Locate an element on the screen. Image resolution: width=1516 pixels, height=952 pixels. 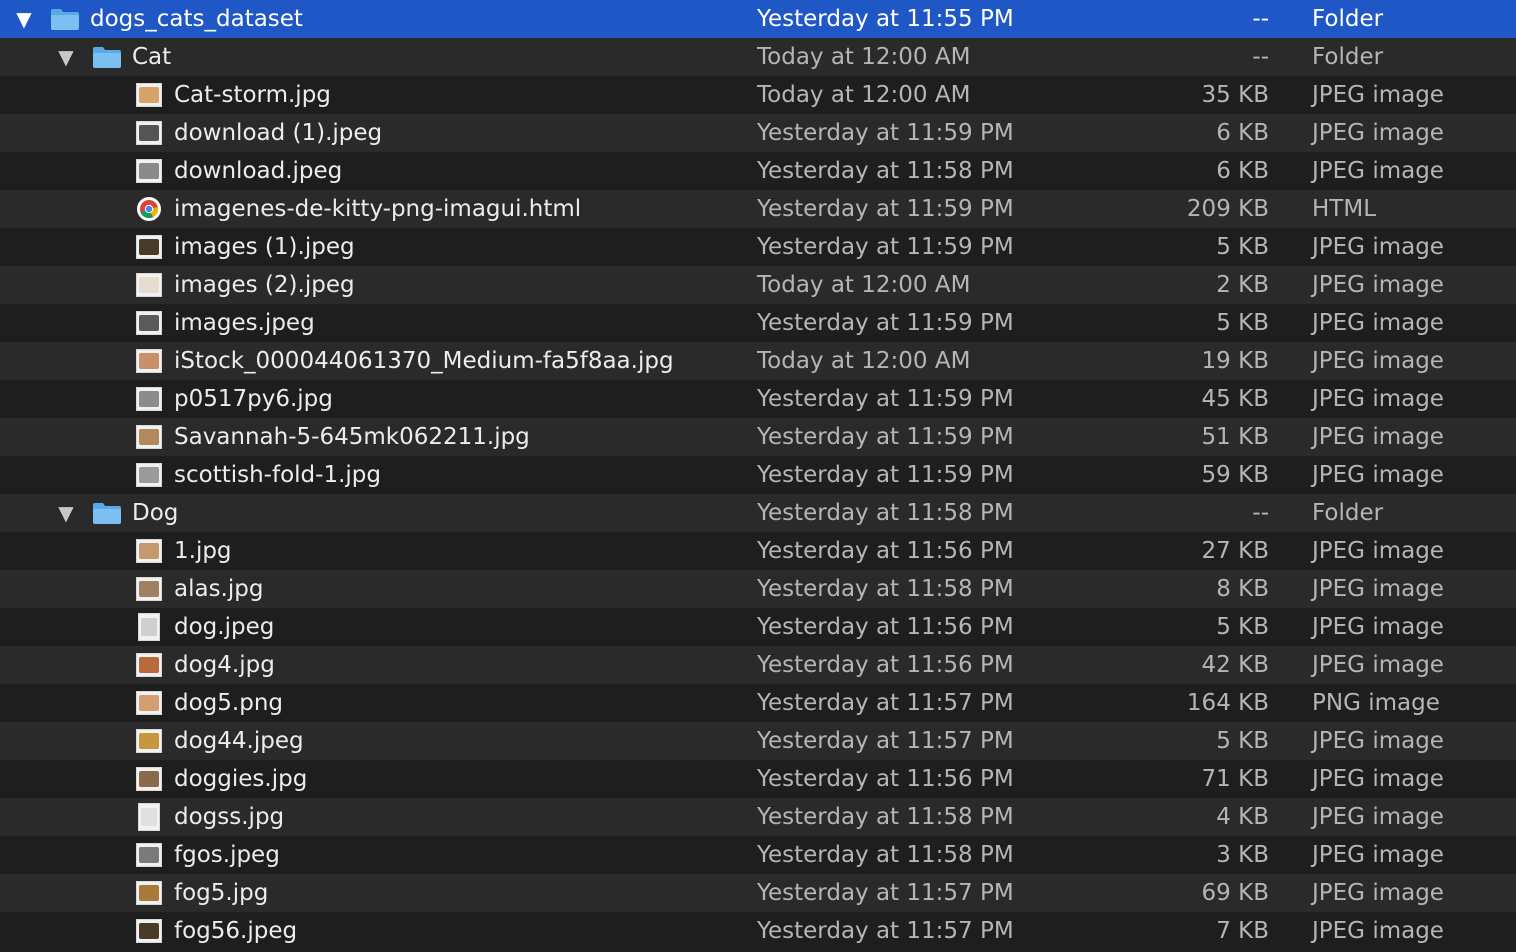
file-name: p0517py6.jpg is located at coordinates (253, 399).